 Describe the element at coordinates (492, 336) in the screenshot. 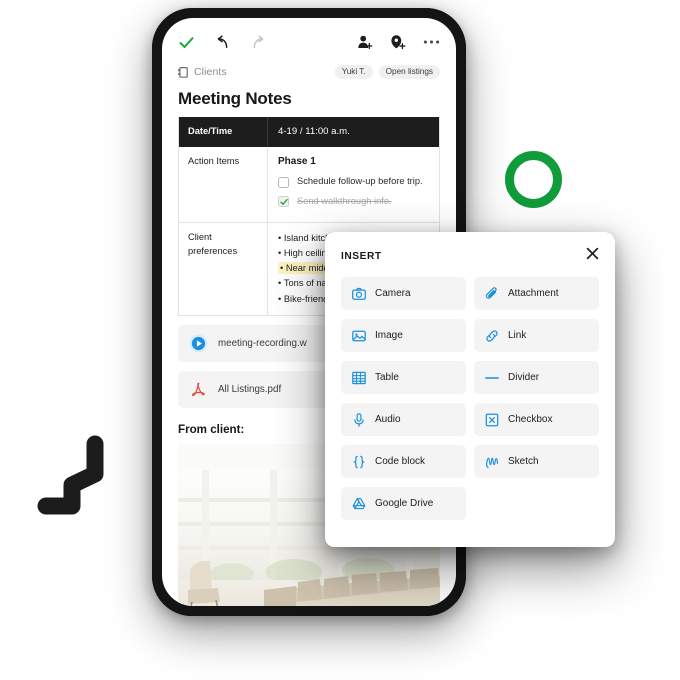

I see `link-icon` at that location.